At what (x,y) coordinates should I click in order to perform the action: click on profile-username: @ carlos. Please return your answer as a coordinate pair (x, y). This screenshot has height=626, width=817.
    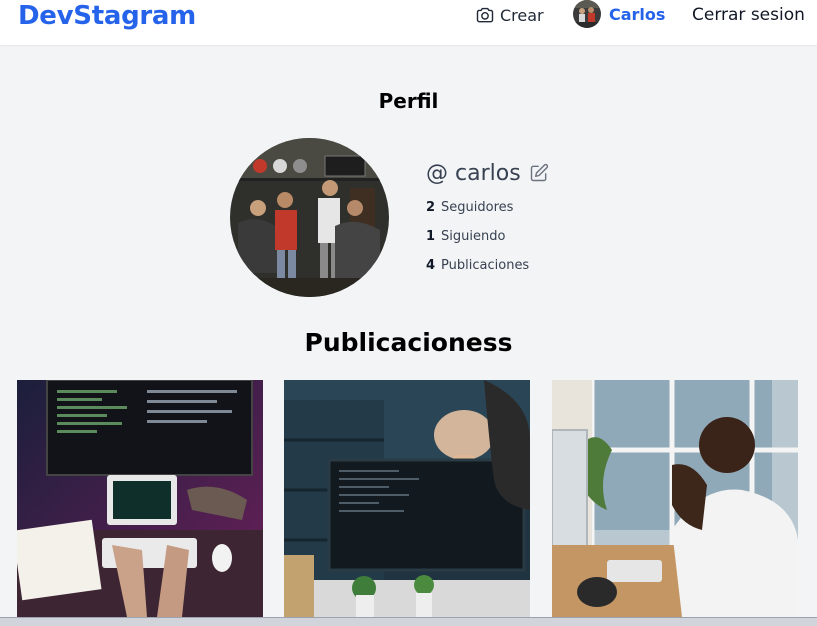
    Looking at the image, I should click on (473, 173).